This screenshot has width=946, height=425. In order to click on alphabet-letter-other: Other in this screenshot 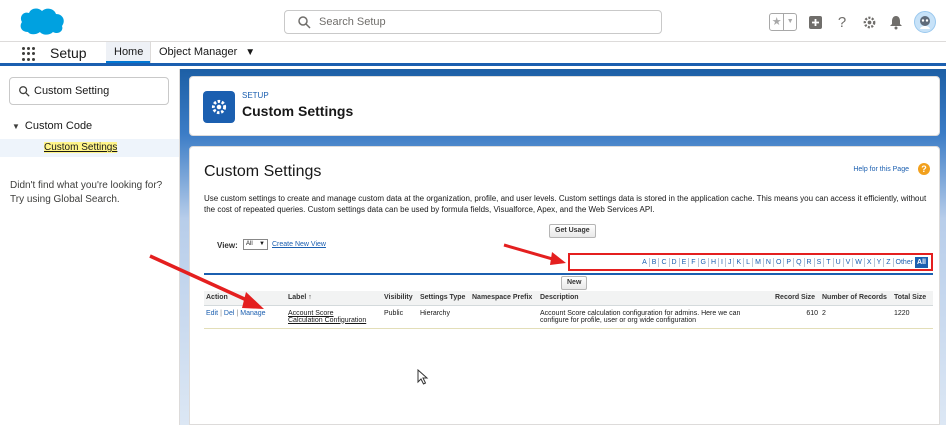, I will do `click(904, 262)`.